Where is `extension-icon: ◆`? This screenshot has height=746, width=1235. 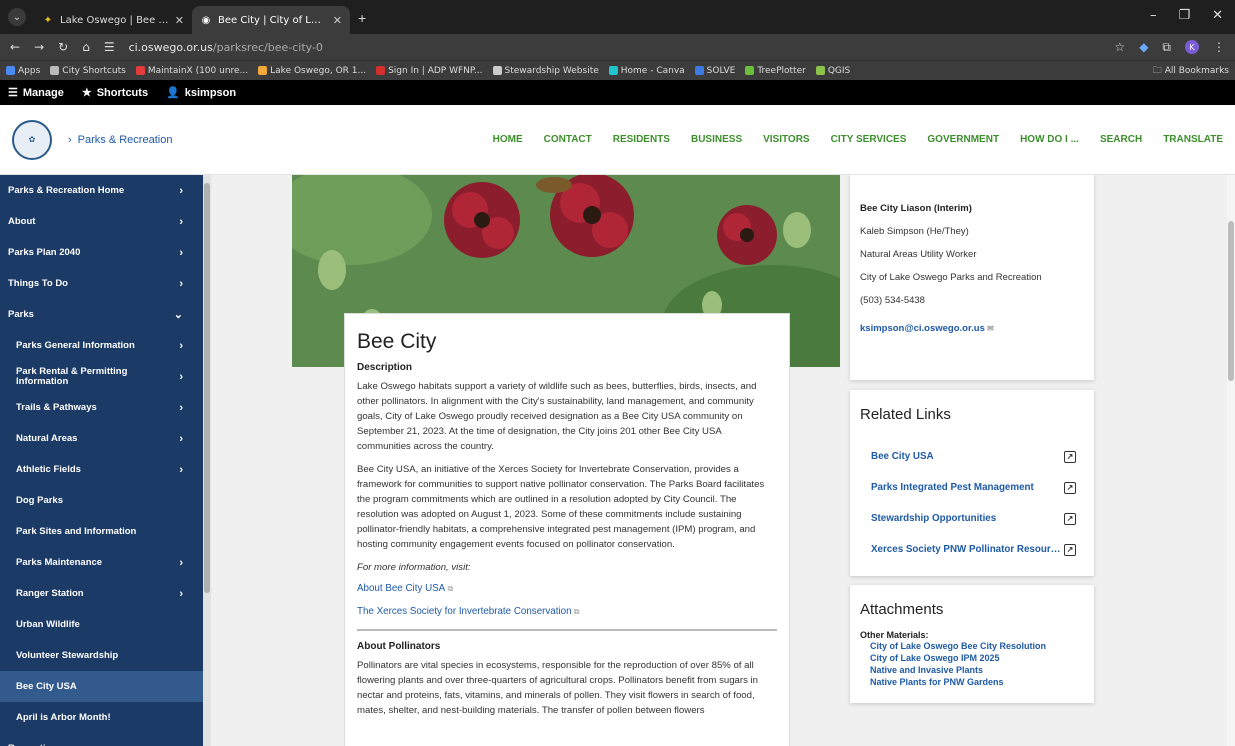
extension-icon: ◆ is located at coordinates (1143, 47).